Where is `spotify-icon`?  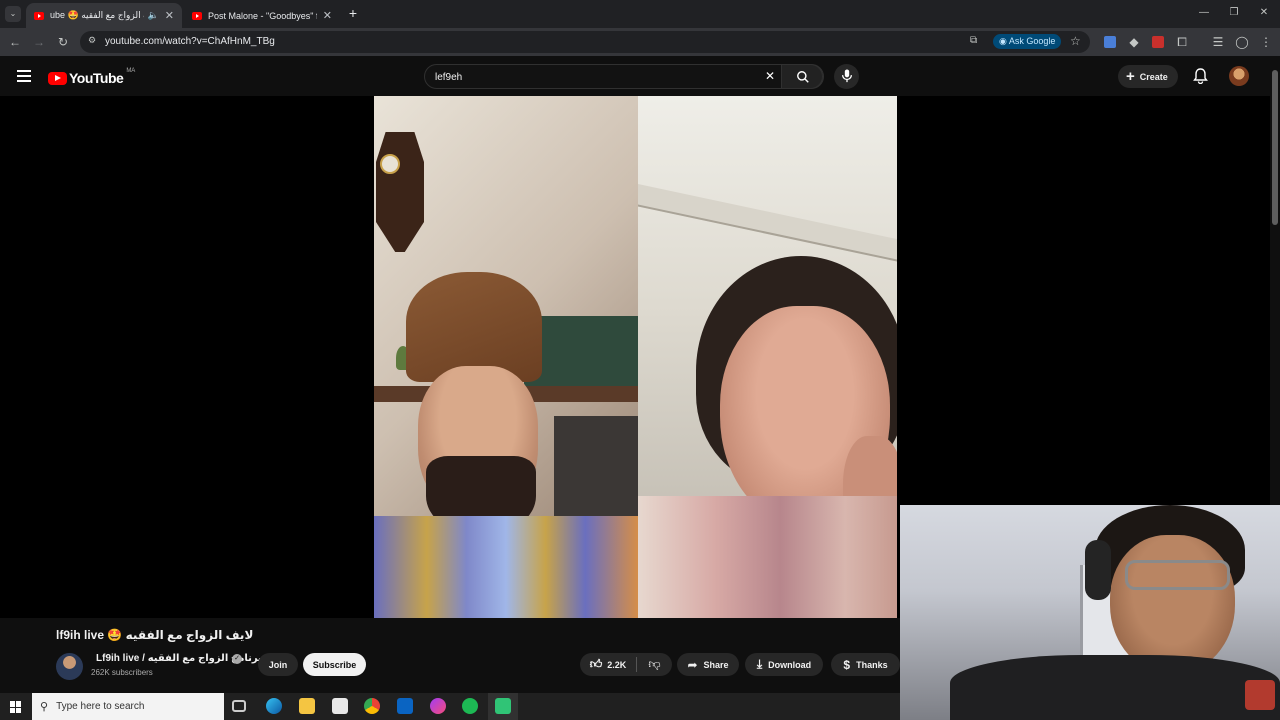 spotify-icon is located at coordinates (470, 706).